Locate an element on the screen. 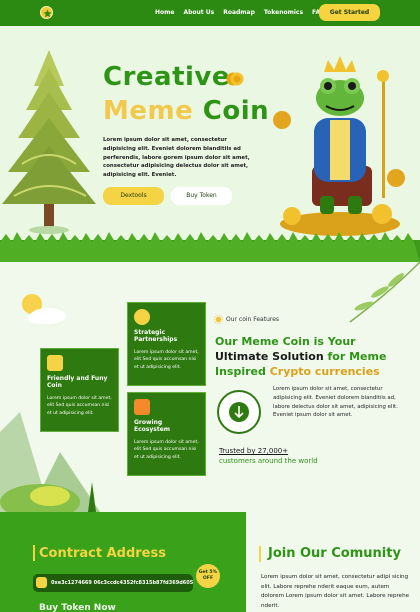  hero-title-coin: Coin is located at coordinates (236, 111).